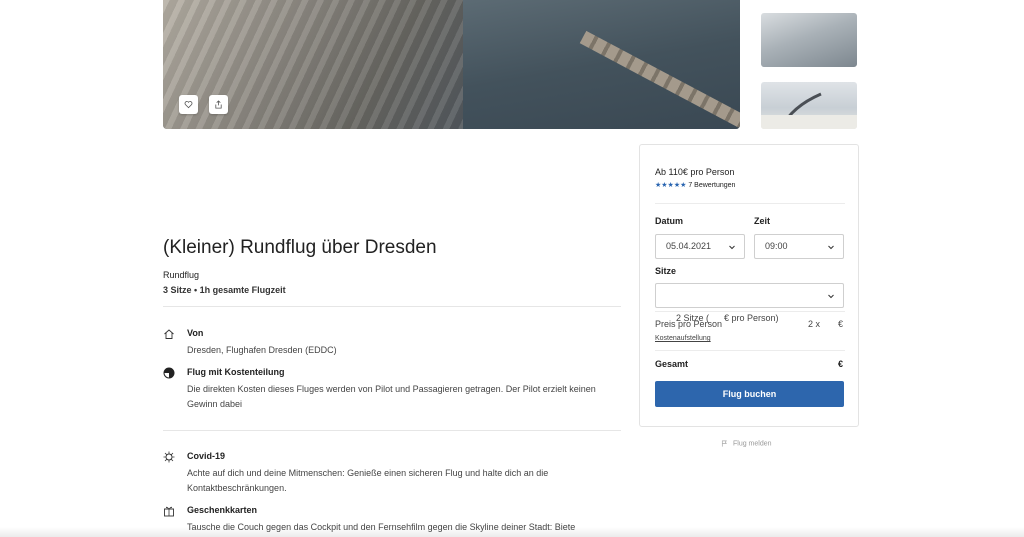 This screenshot has height=537, width=1024. What do you see at coordinates (814, 324) in the screenshot?
I see `price-per-person-qty: 2 x` at bounding box center [814, 324].